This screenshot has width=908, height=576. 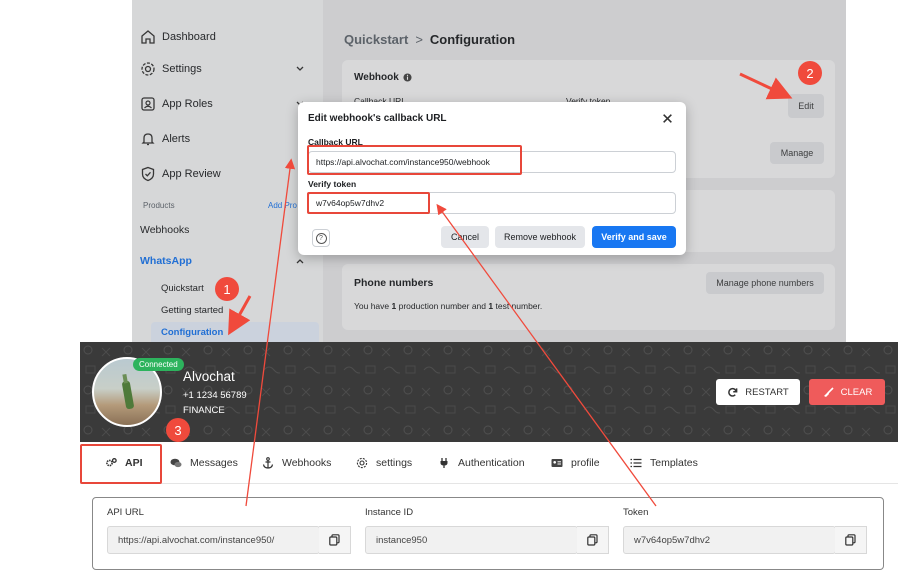 I want to click on api-url-field: https://api.alvochat.com/instance950/, so click(x=213, y=540).